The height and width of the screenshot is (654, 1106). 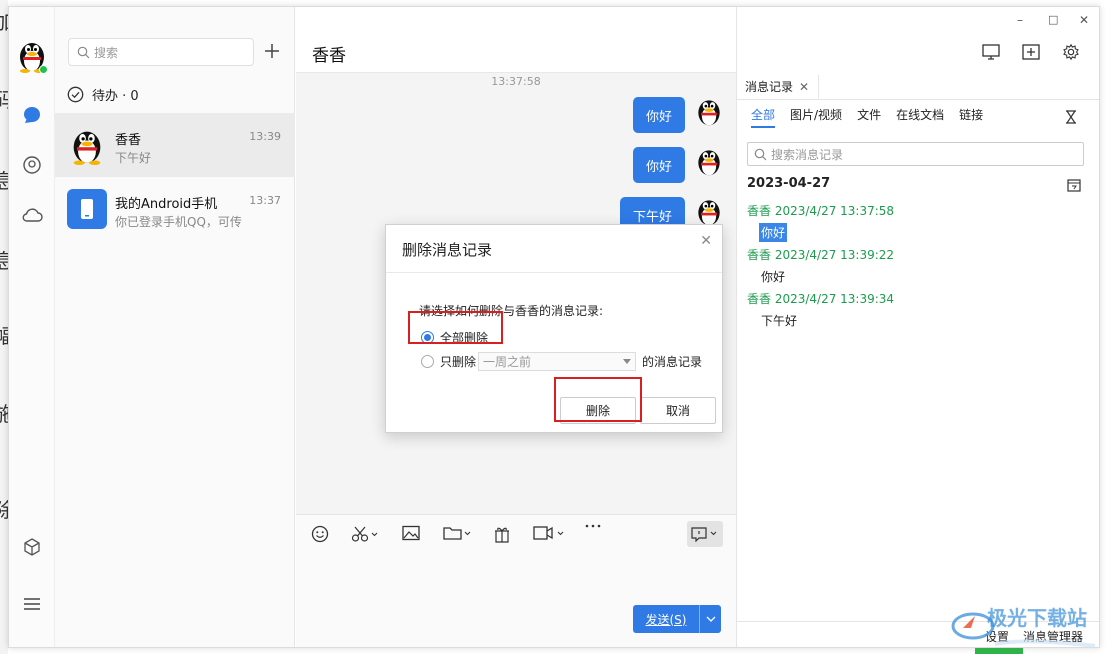 What do you see at coordinates (971, 117) in the screenshot?
I see `filter-links: 链接` at bounding box center [971, 117].